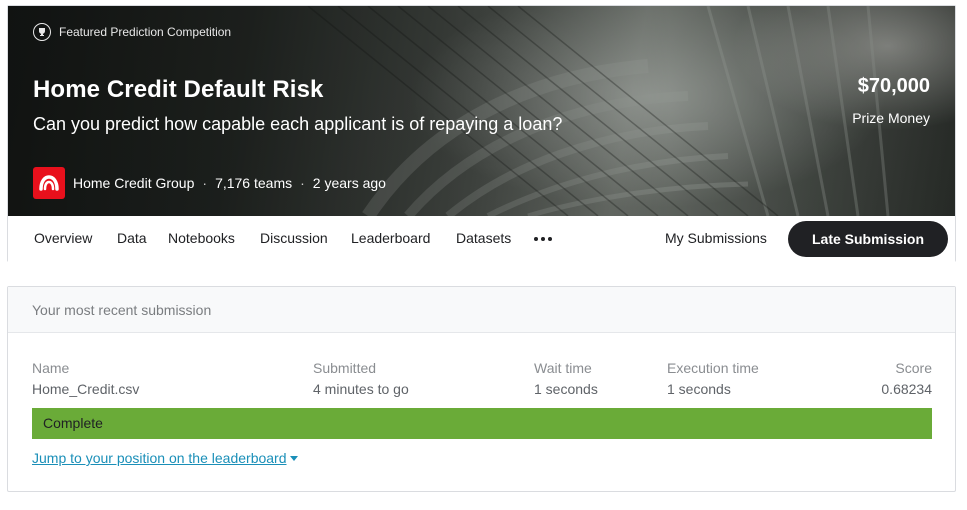  I want to click on featured-badge: Featured Prediction Competition, so click(132, 32).